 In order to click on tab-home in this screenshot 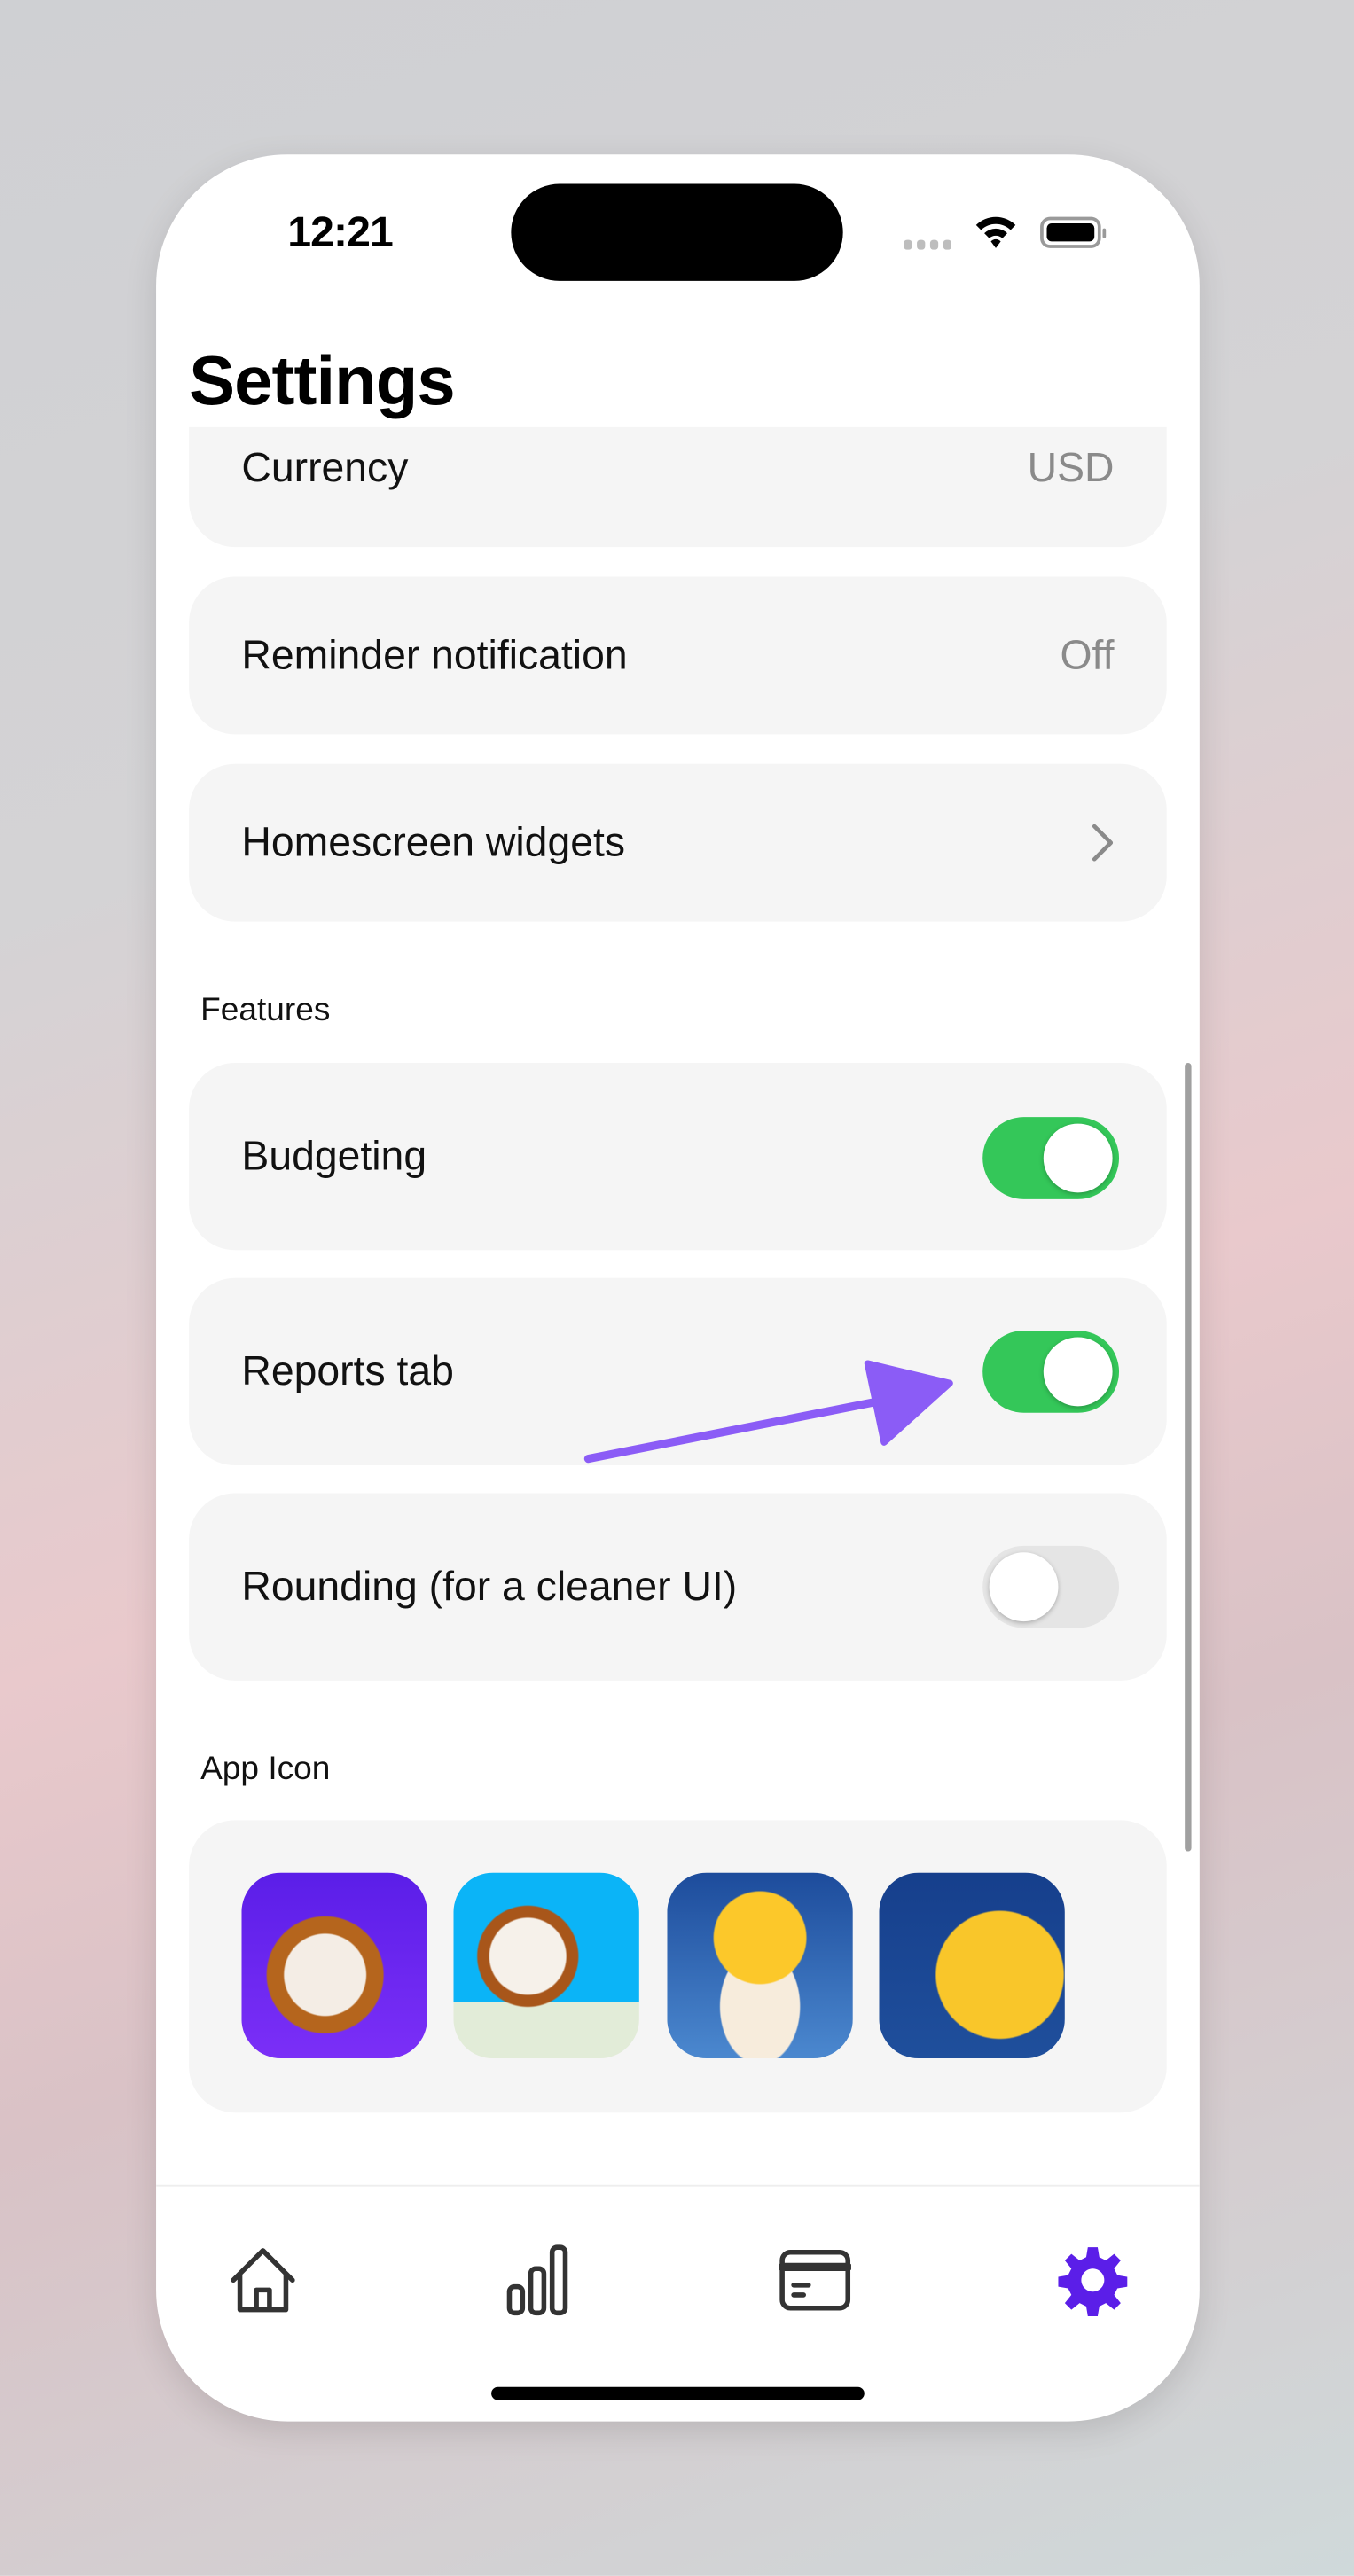, I will do `click(263, 2280)`.